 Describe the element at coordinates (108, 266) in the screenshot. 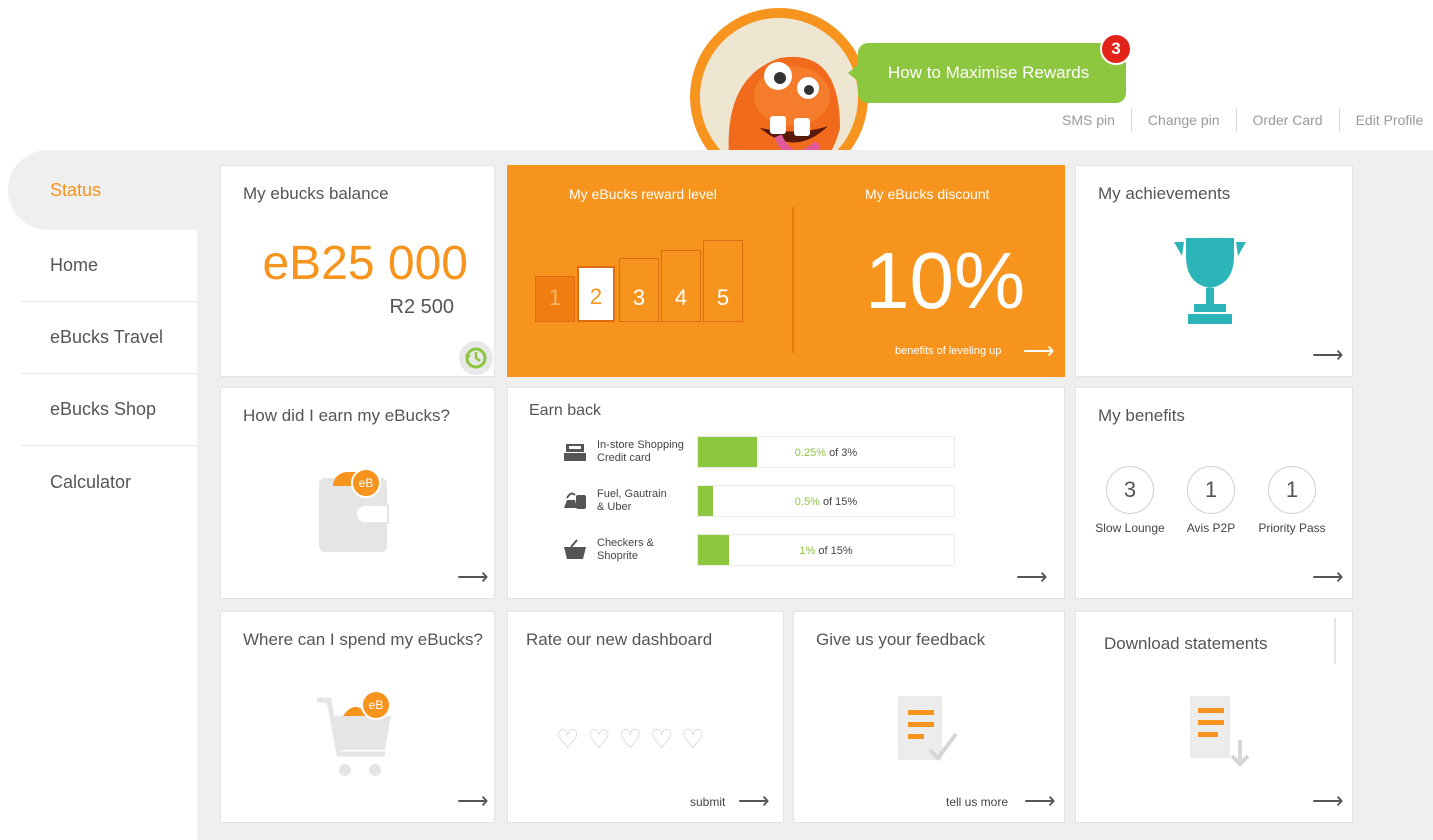

I see `sidebar-item-home: Home` at that location.